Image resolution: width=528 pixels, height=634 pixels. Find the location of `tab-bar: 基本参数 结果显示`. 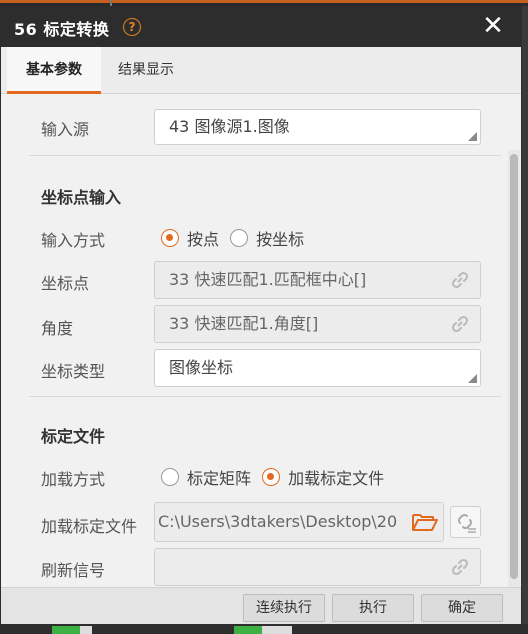

tab-bar: 基本参数 结果显示 is located at coordinates (261, 70).